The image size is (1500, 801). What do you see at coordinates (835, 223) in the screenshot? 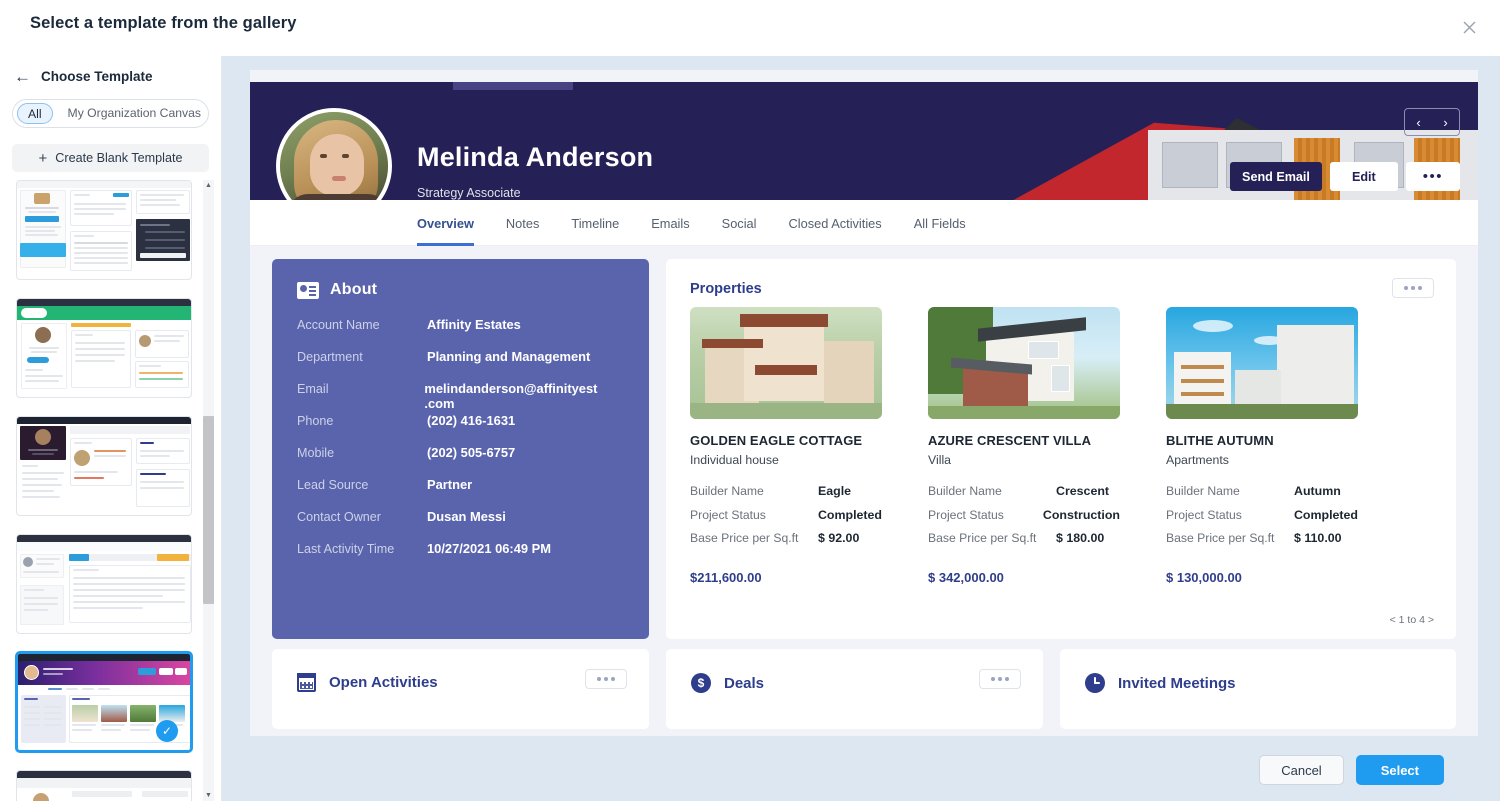
I see `tab-closed-activities: Closed Activities` at bounding box center [835, 223].